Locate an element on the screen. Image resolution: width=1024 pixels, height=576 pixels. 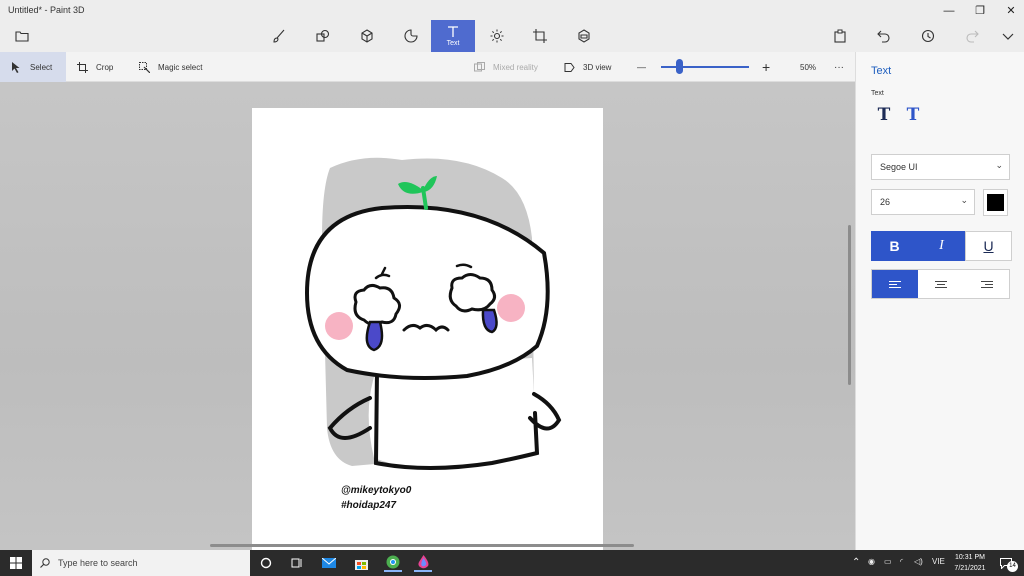
clock-date: 7/21/2021 is located at coordinates (970, 568).